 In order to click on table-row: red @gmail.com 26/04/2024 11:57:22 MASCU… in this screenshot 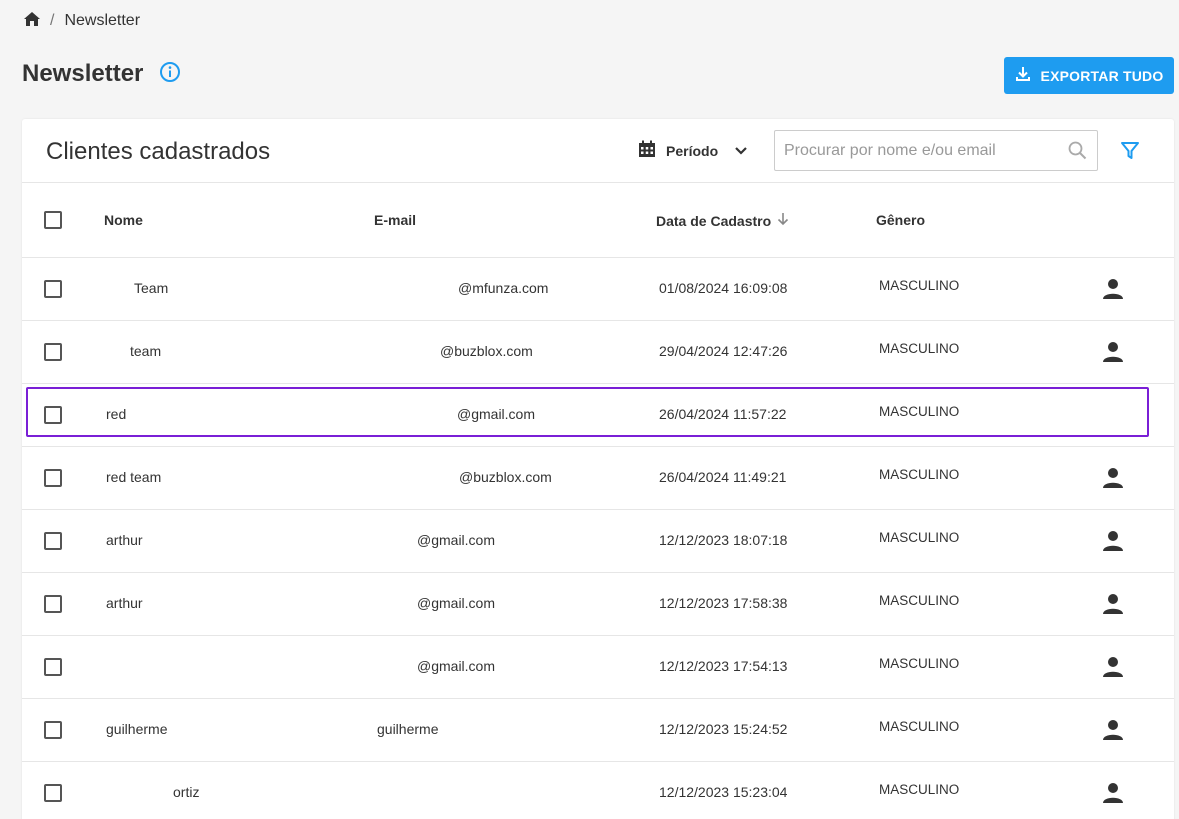, I will do `click(598, 415)`.